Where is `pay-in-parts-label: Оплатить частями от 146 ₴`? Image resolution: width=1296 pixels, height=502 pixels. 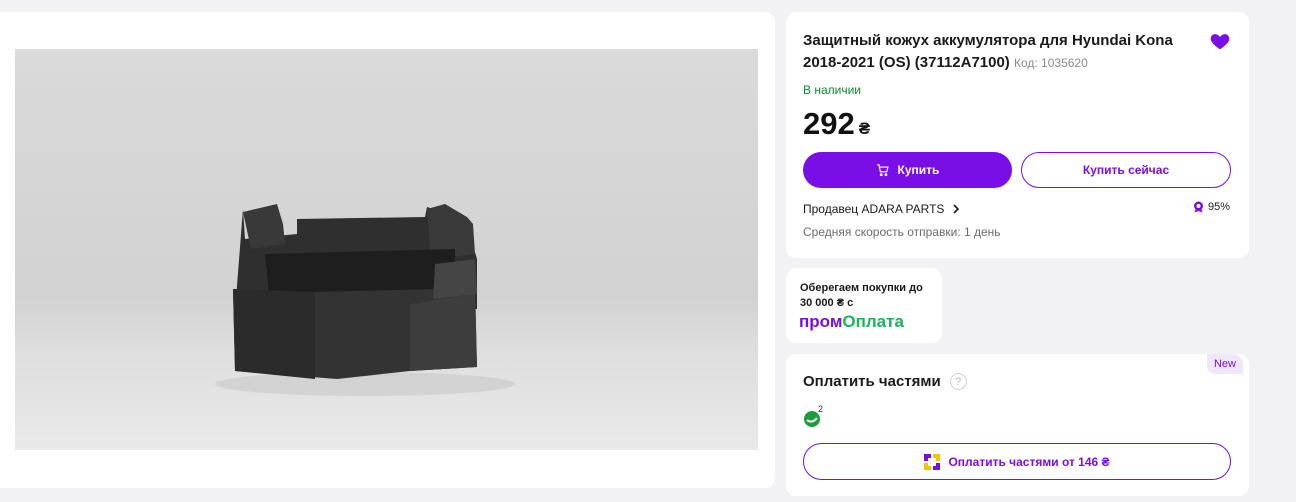
pay-in-parts-label: Оплатить частями от 146 ₴ is located at coordinates (1029, 461).